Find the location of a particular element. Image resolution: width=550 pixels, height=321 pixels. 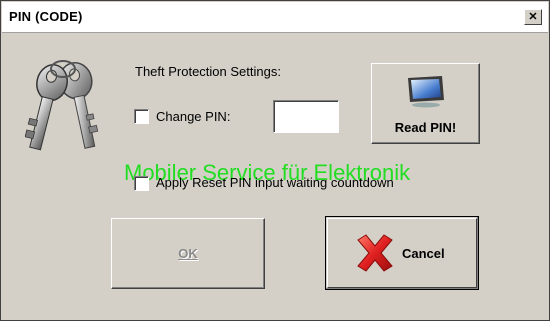

reset-pin-label: Apply Reset PIN input waiting countdown is located at coordinates (275, 182).